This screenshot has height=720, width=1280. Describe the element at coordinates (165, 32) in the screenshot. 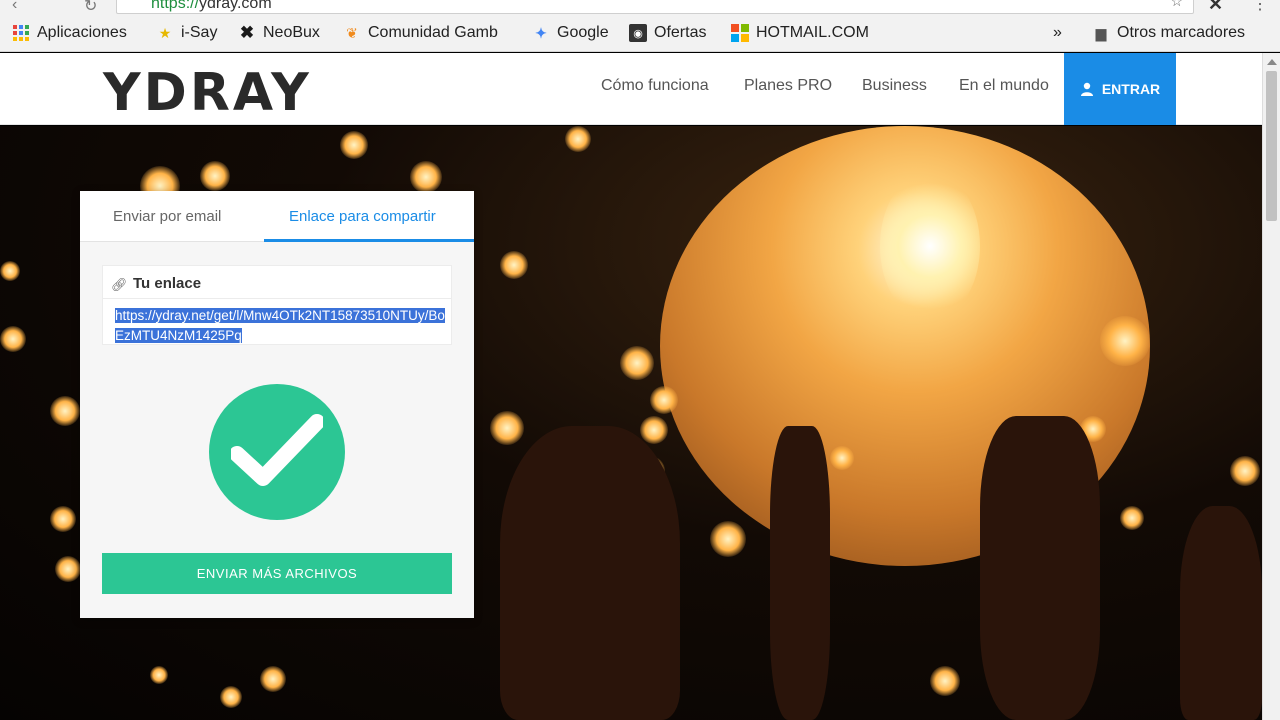

I see `star-icon: ★` at that location.